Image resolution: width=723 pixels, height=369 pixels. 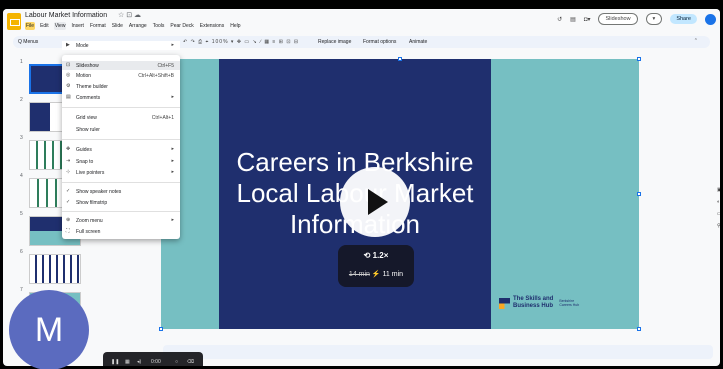 What do you see at coordinates (66, 15) in the screenshot?
I see `document-title: Labour Market Information` at bounding box center [66, 15].